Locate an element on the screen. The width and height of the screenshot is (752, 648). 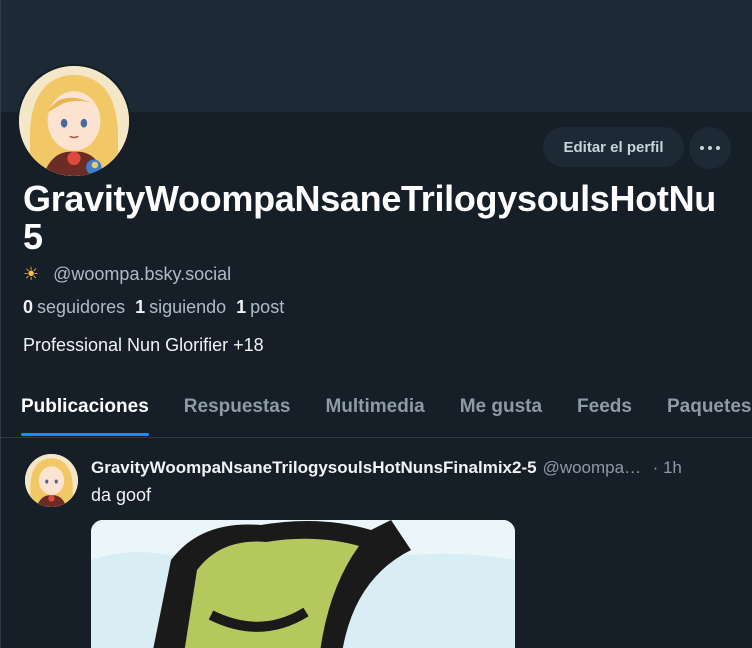
profile-display-name: GravityWoompaNsaneTrilogysoulsHotNu 5 is located at coordinates (387, 218).